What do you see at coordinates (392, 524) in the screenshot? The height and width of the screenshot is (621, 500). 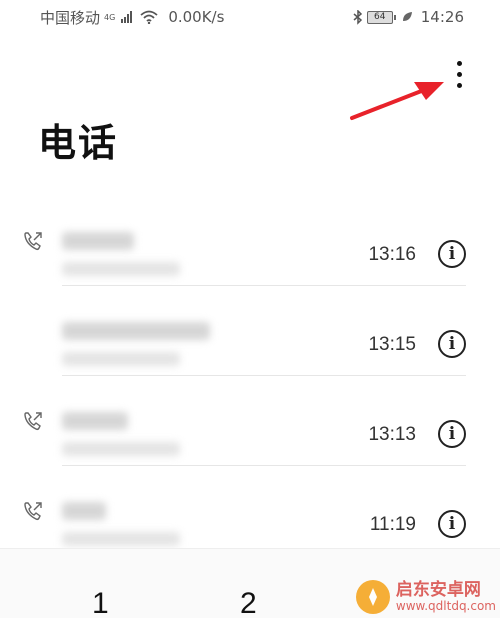 I see `call-time: 11:19` at bounding box center [392, 524].